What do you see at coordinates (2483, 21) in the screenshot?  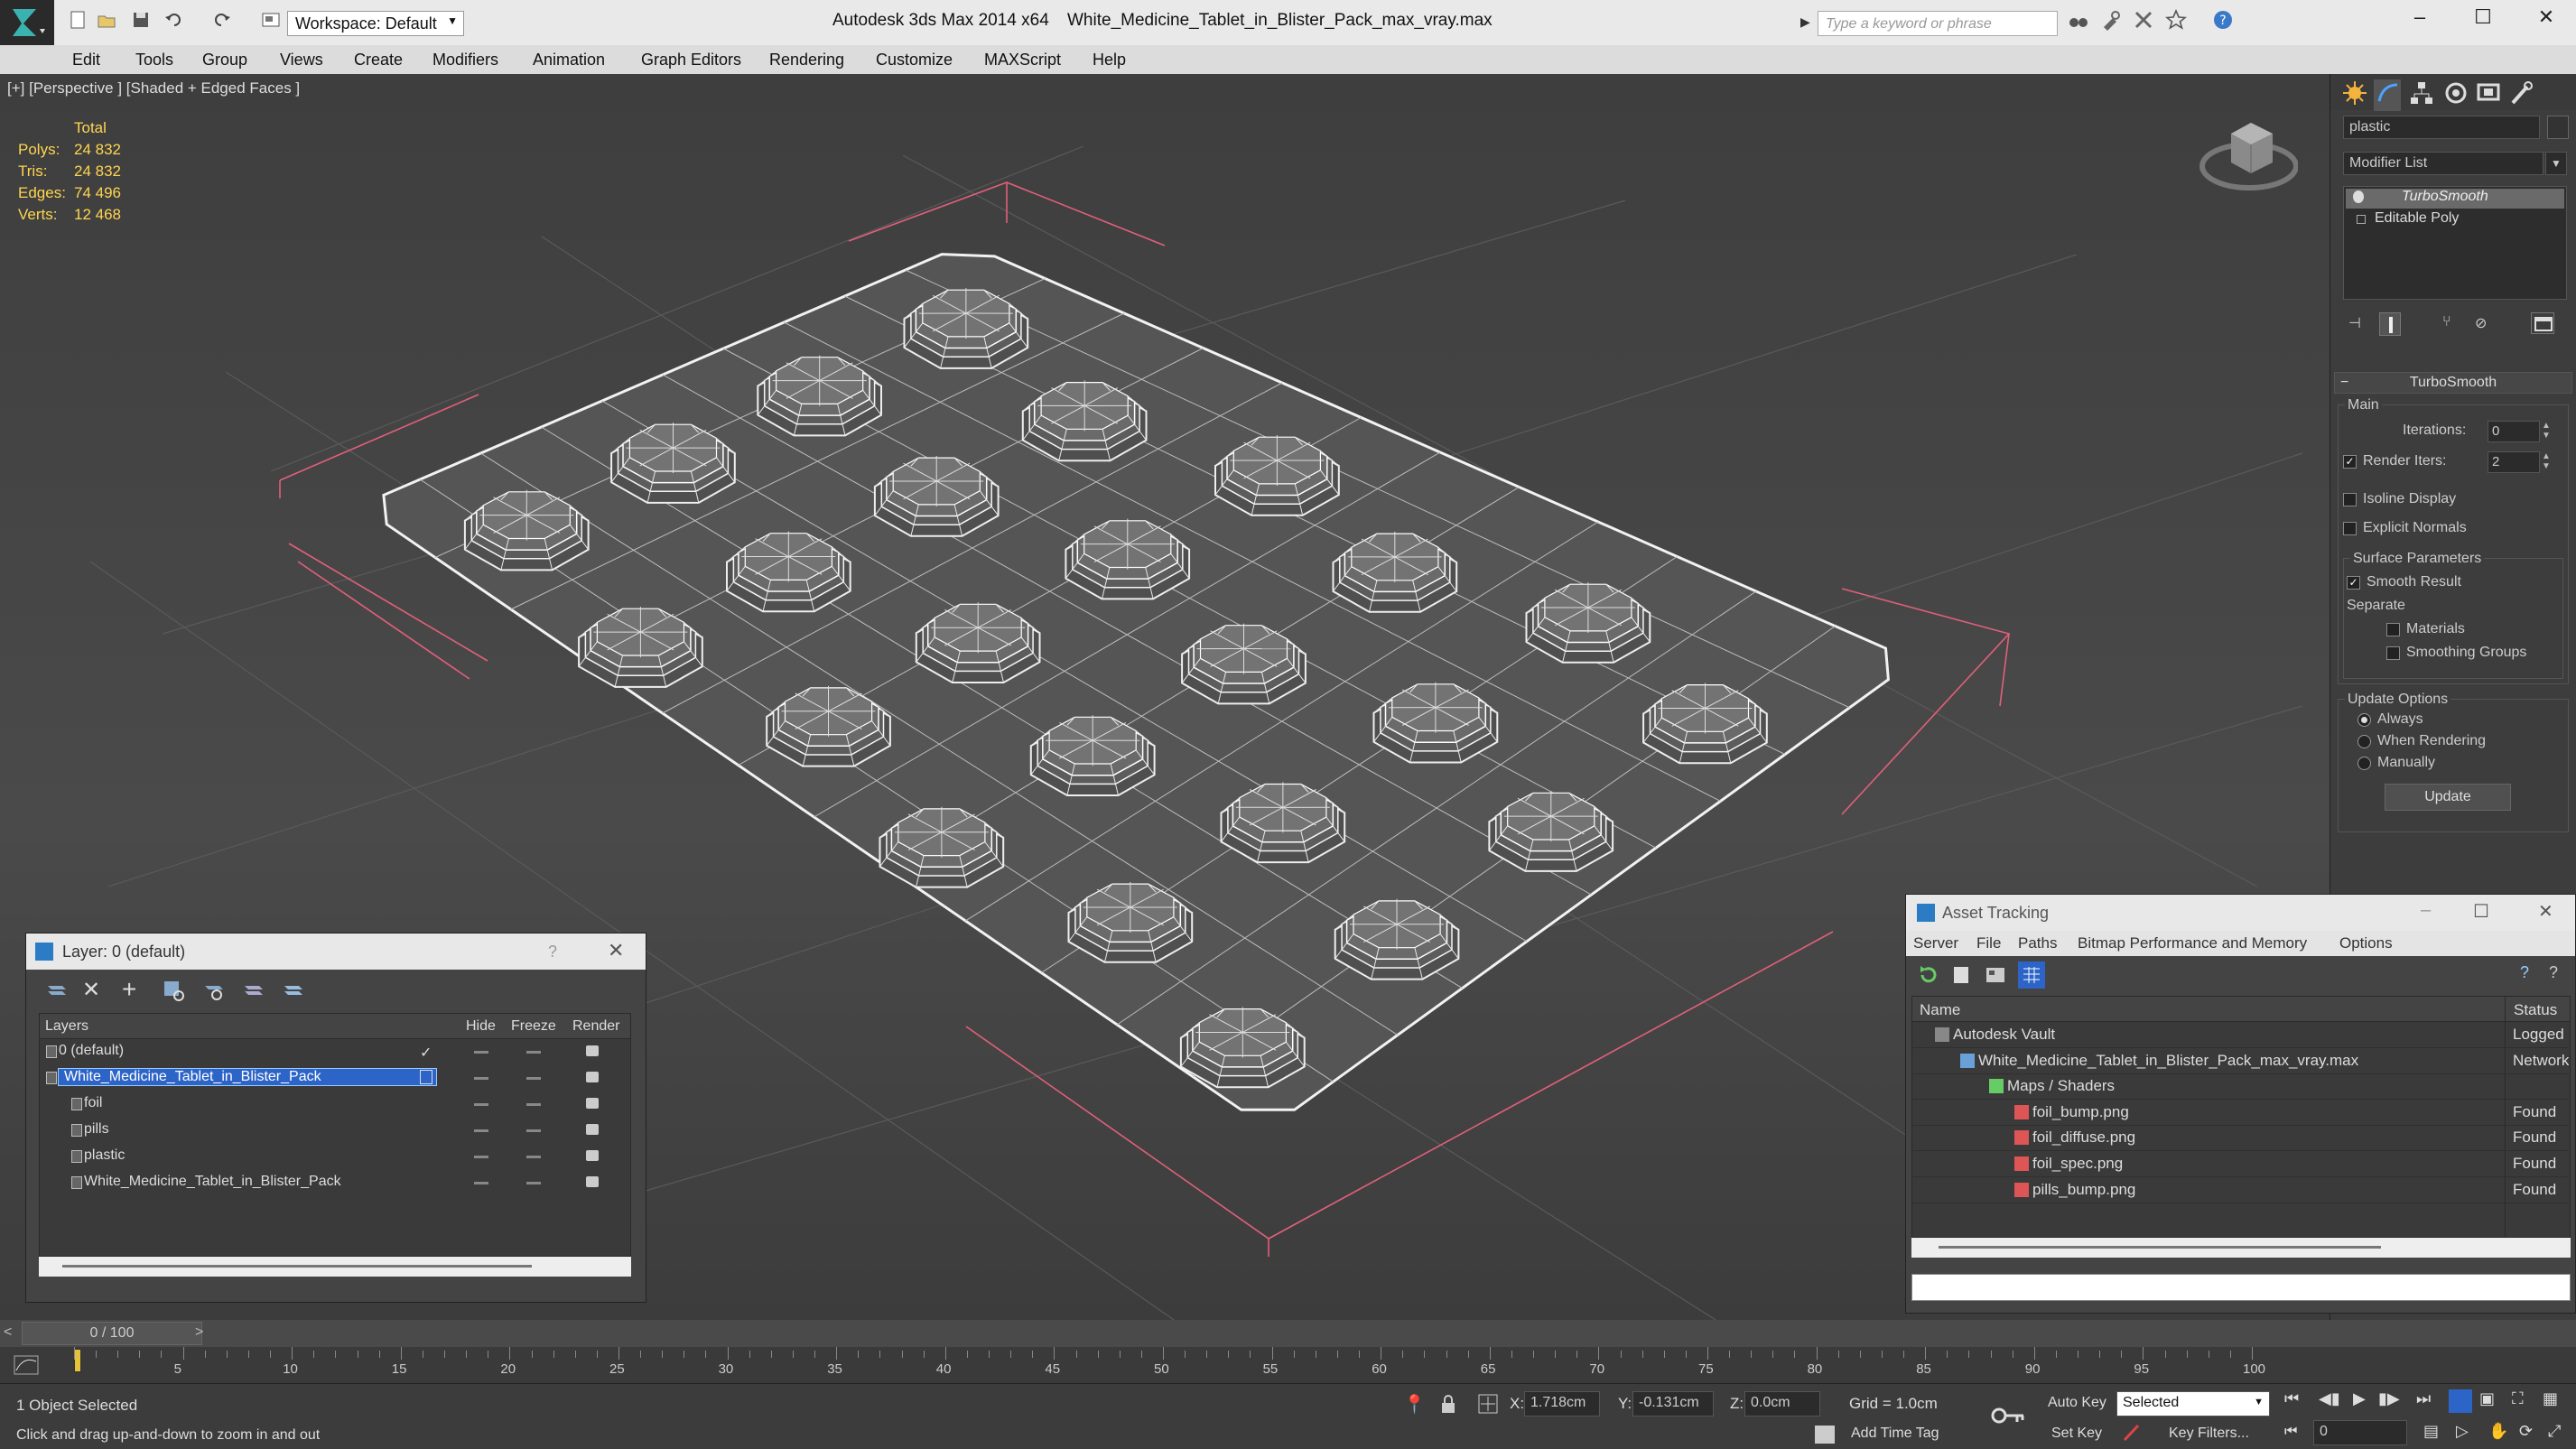 I see `maximize-button: ☐` at bounding box center [2483, 21].